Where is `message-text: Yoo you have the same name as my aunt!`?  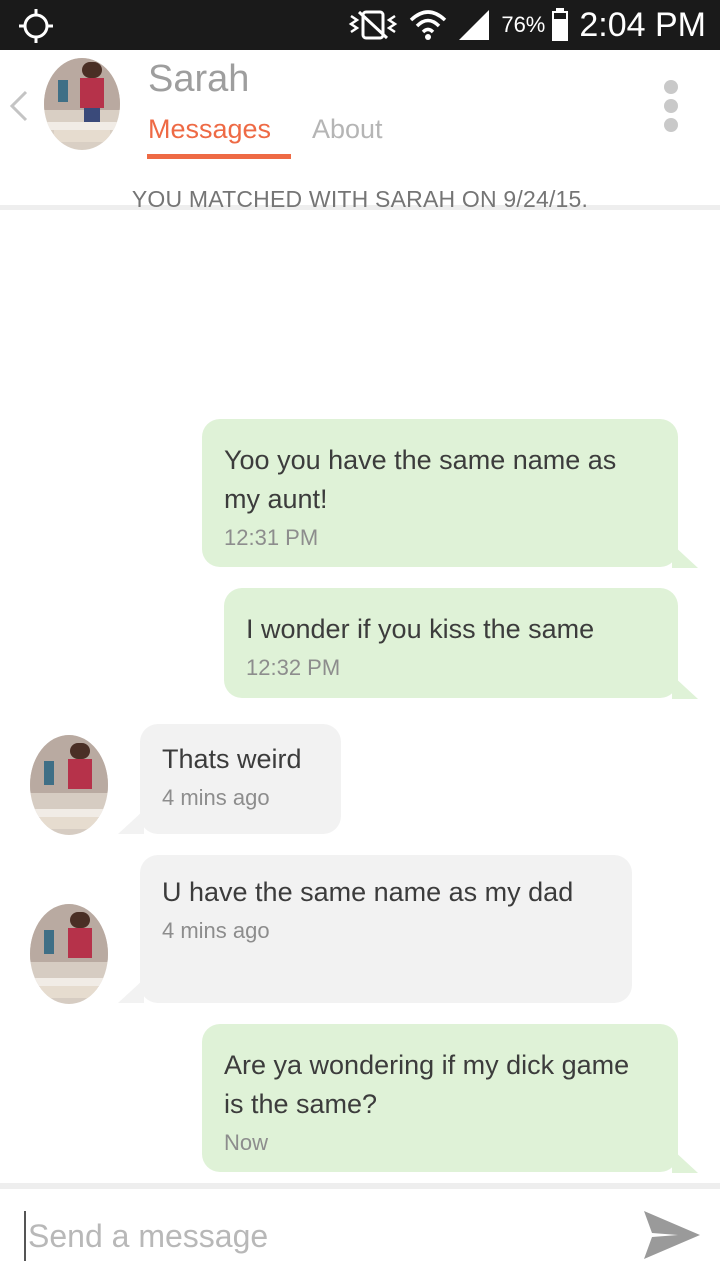 message-text: Yoo you have the same name as my aunt! is located at coordinates (420, 479).